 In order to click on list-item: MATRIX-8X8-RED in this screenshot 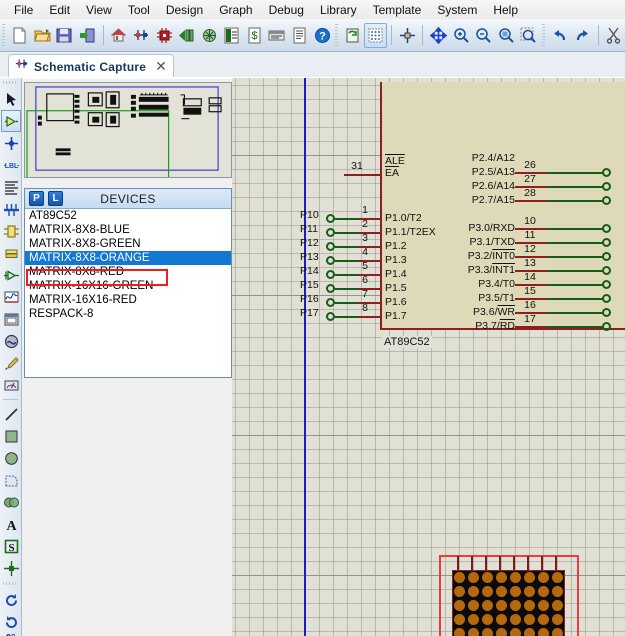, I will do `click(128, 272)`.